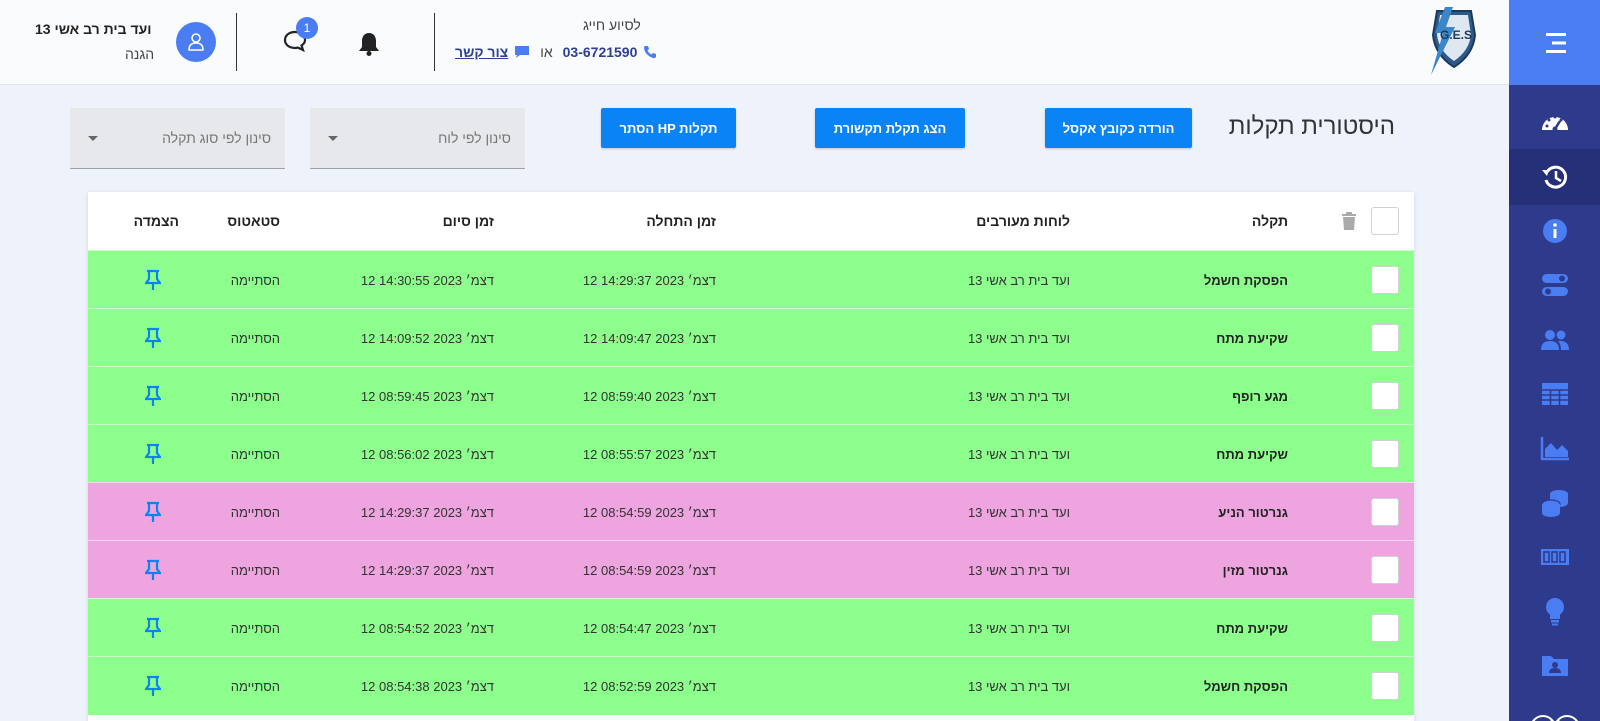 Image resolution: width=1600 pixels, height=721 pixels. I want to click on sidebar-item-toggles, so click(1554, 285).